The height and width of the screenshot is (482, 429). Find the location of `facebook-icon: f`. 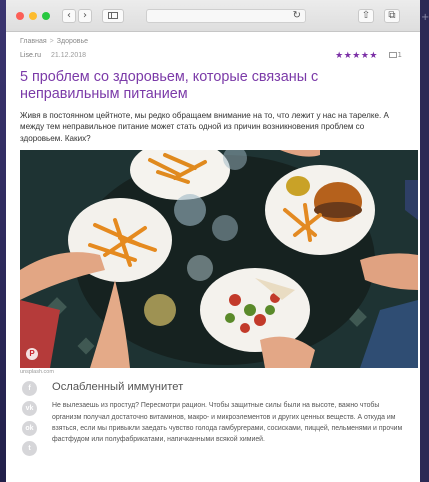

facebook-icon: f is located at coordinates (29, 389).